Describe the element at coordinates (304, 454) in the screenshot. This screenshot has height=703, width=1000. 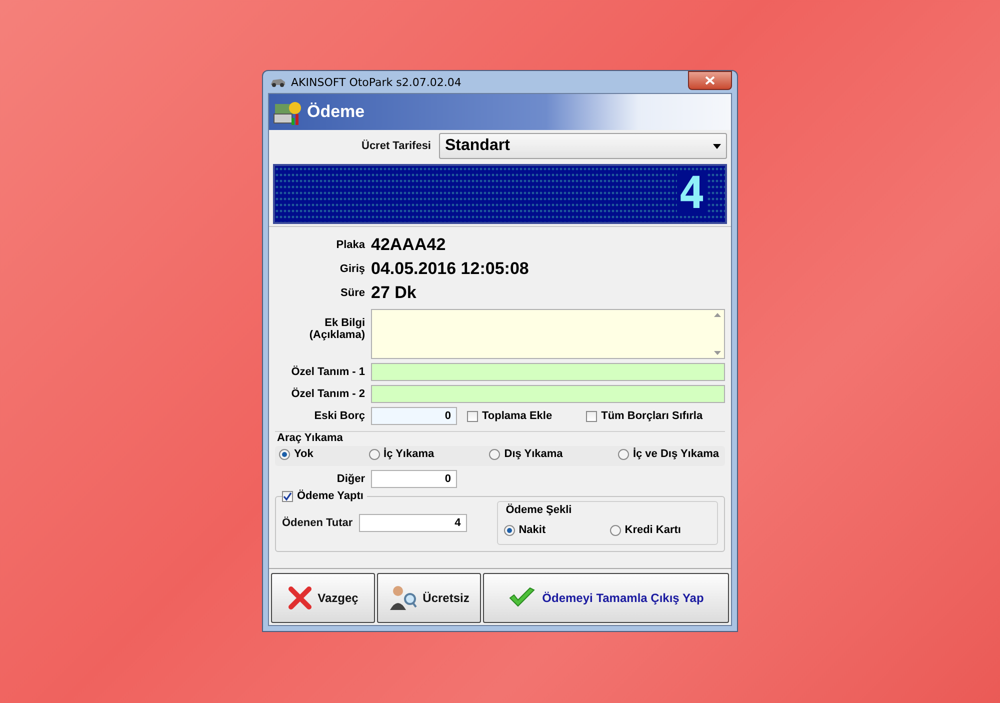
I see `radio-label: Yok` at that location.